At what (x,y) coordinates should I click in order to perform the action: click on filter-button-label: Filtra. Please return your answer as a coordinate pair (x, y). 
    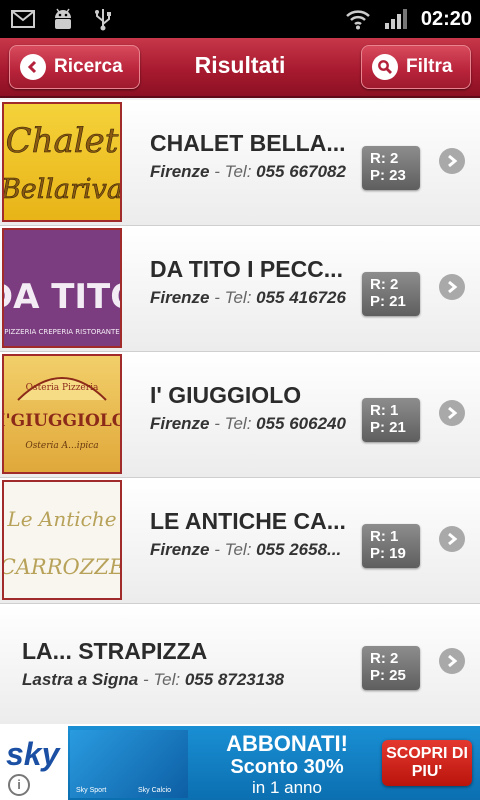
    Looking at the image, I should click on (429, 66).